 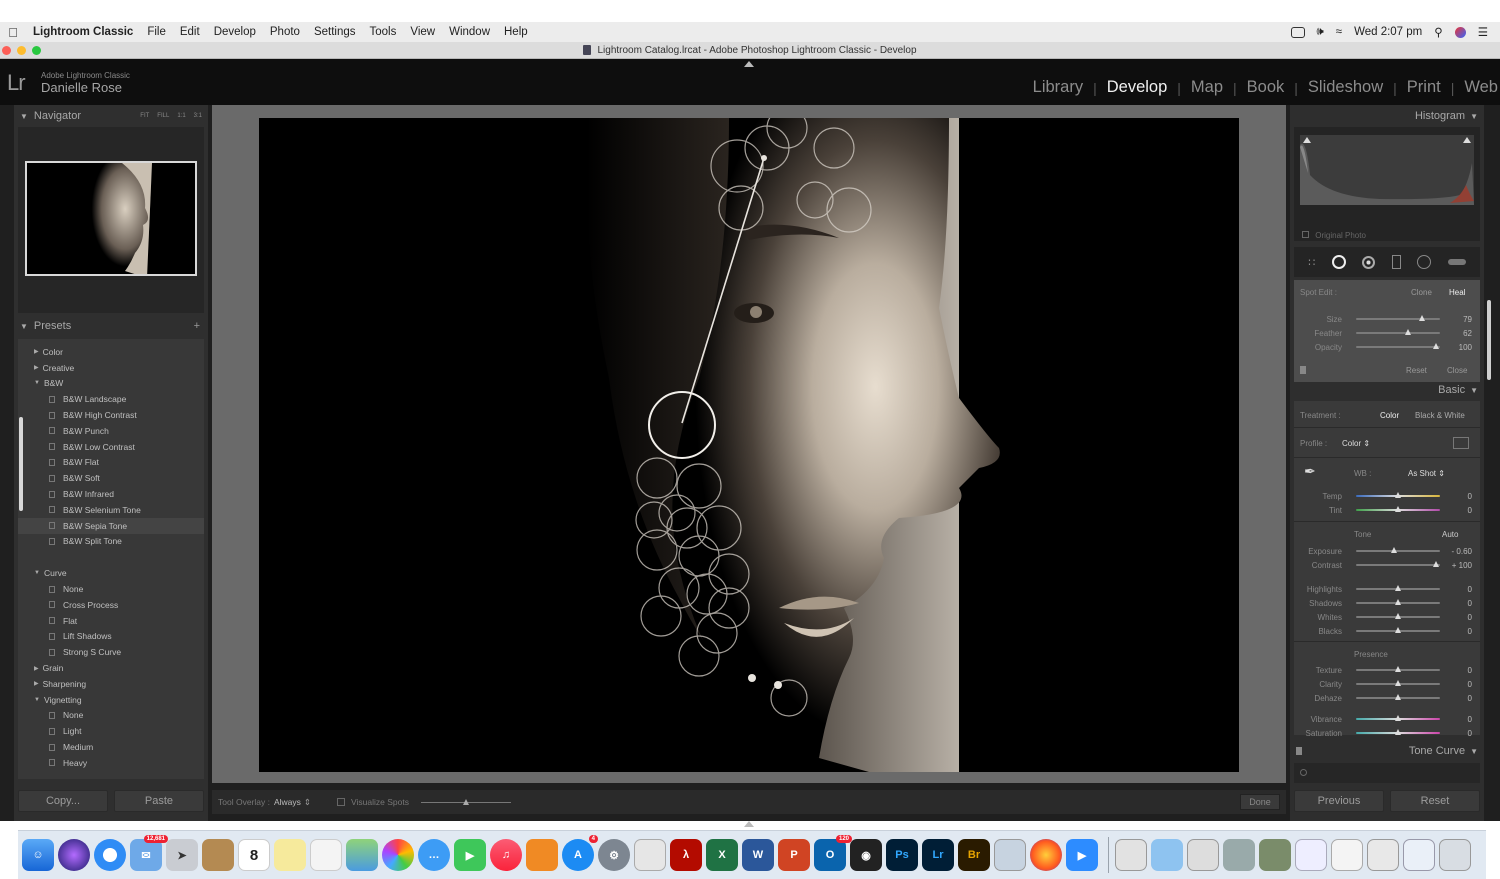 What do you see at coordinates (1131, 855) in the screenshot?
I see `downloads-stack-icon` at bounding box center [1131, 855].